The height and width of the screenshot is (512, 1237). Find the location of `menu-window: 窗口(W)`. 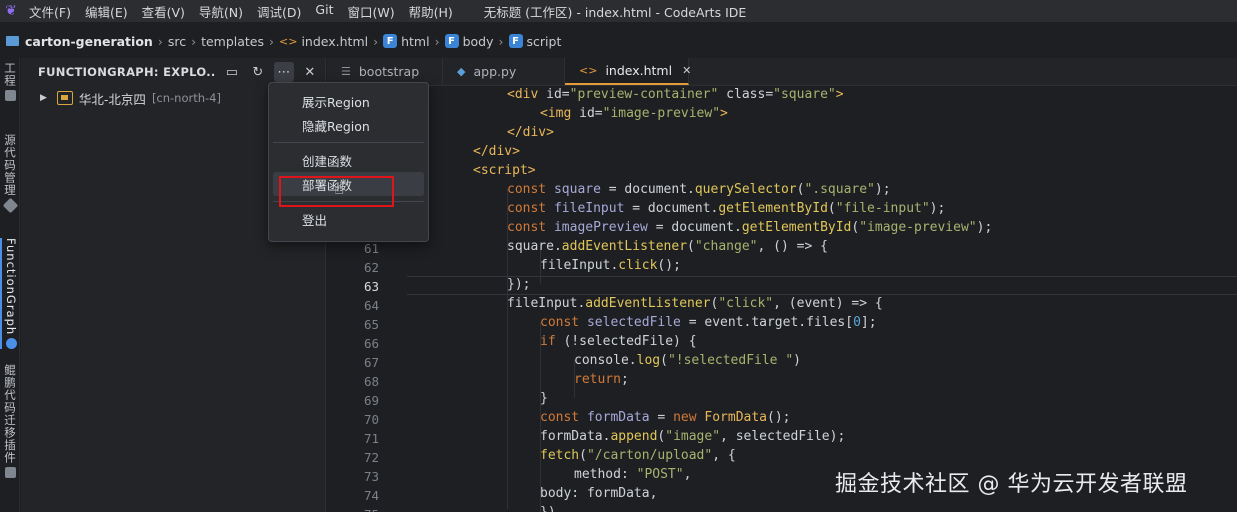

menu-window: 窗口(W) is located at coordinates (370, 11).